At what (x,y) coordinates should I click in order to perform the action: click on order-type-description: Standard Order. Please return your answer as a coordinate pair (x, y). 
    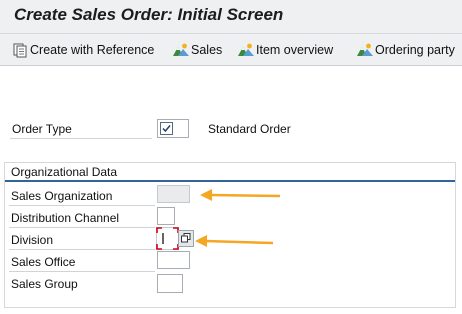
    Looking at the image, I should click on (249, 129).